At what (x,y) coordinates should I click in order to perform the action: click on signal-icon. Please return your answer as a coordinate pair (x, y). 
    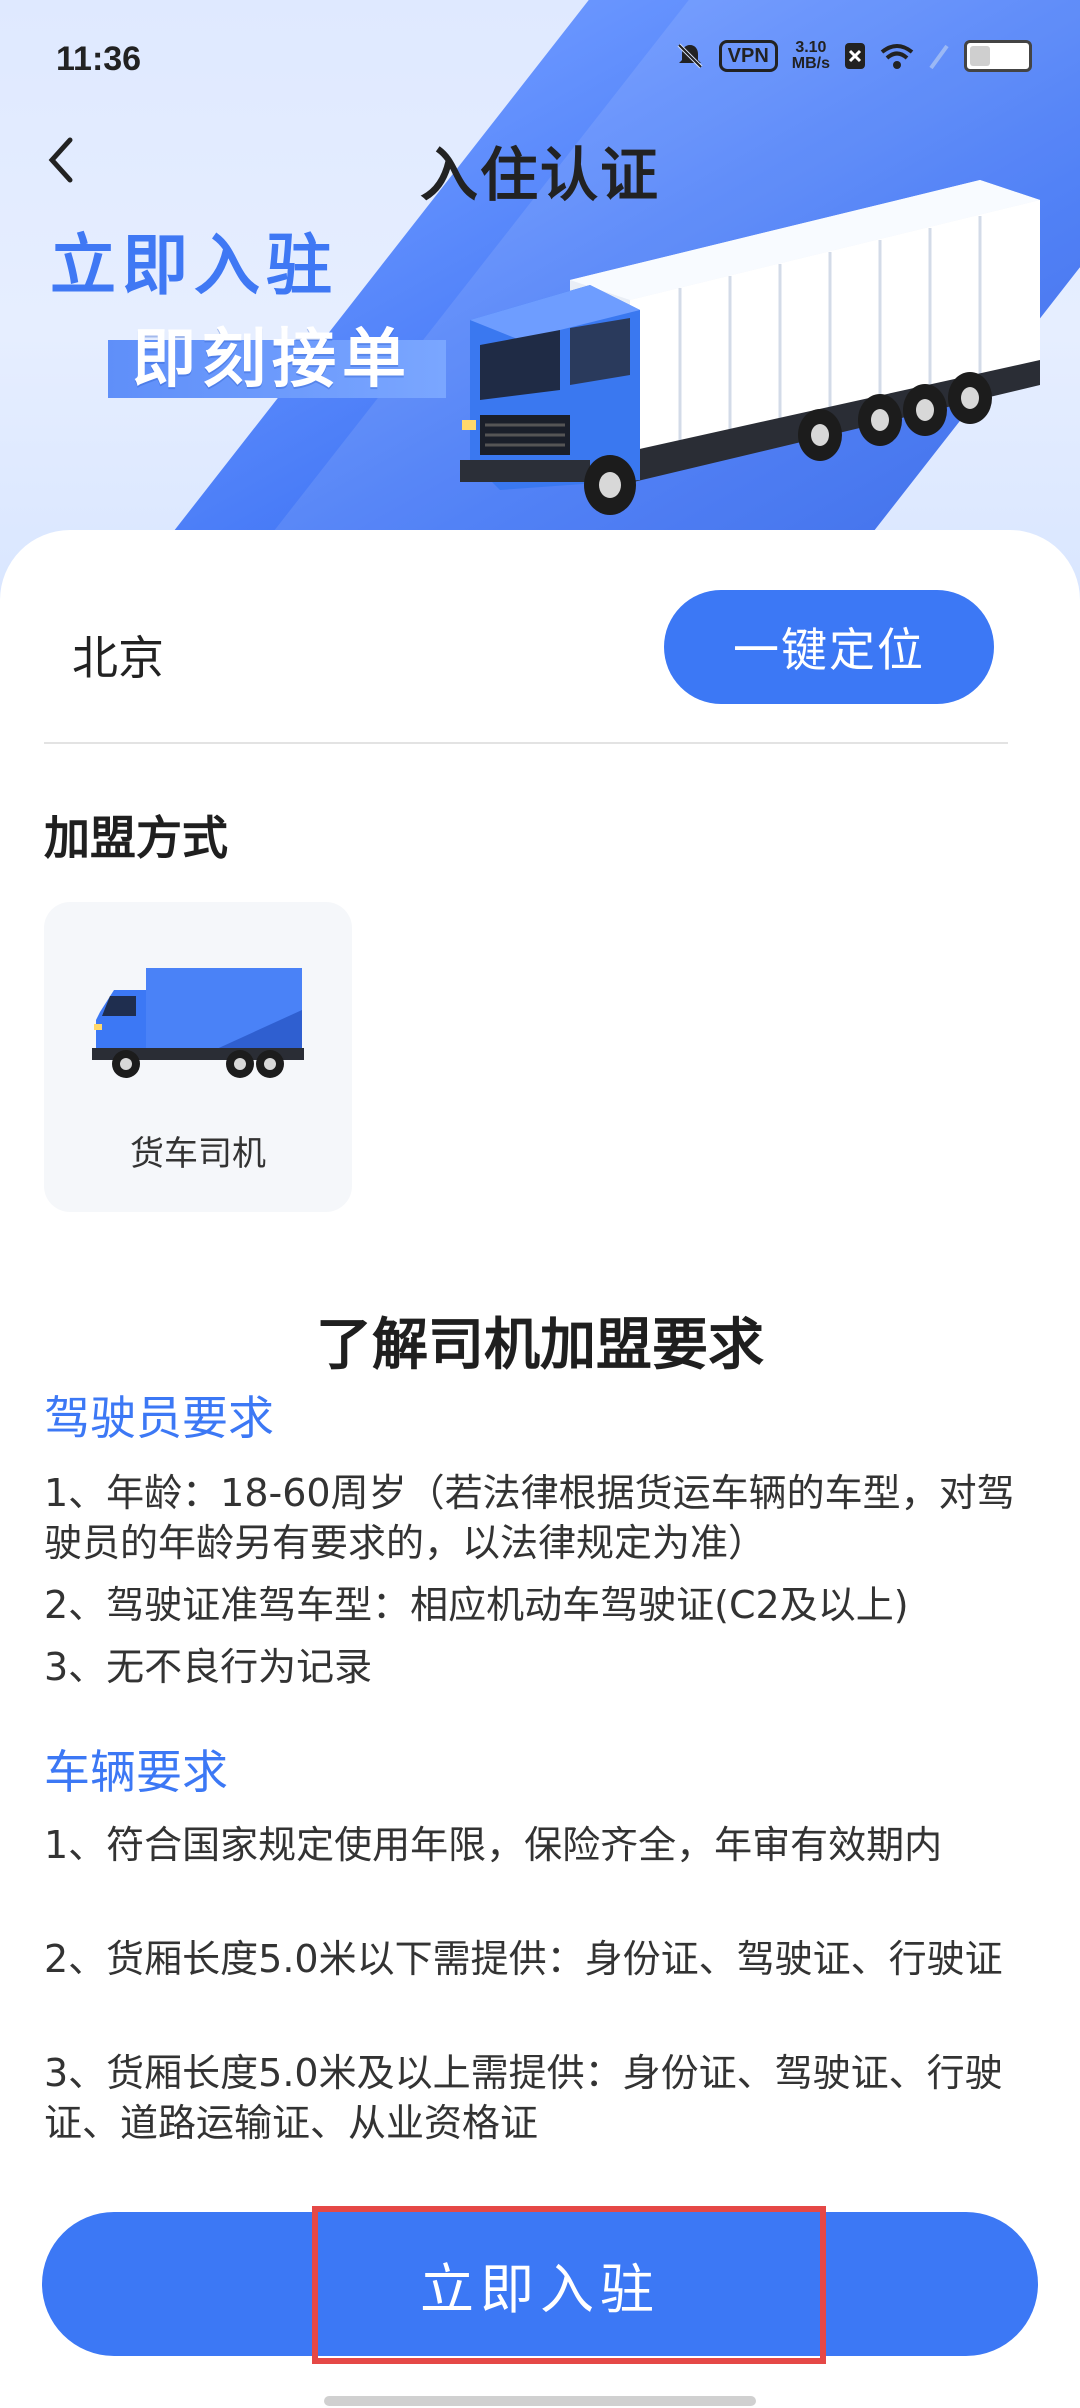
    Looking at the image, I should click on (939, 57).